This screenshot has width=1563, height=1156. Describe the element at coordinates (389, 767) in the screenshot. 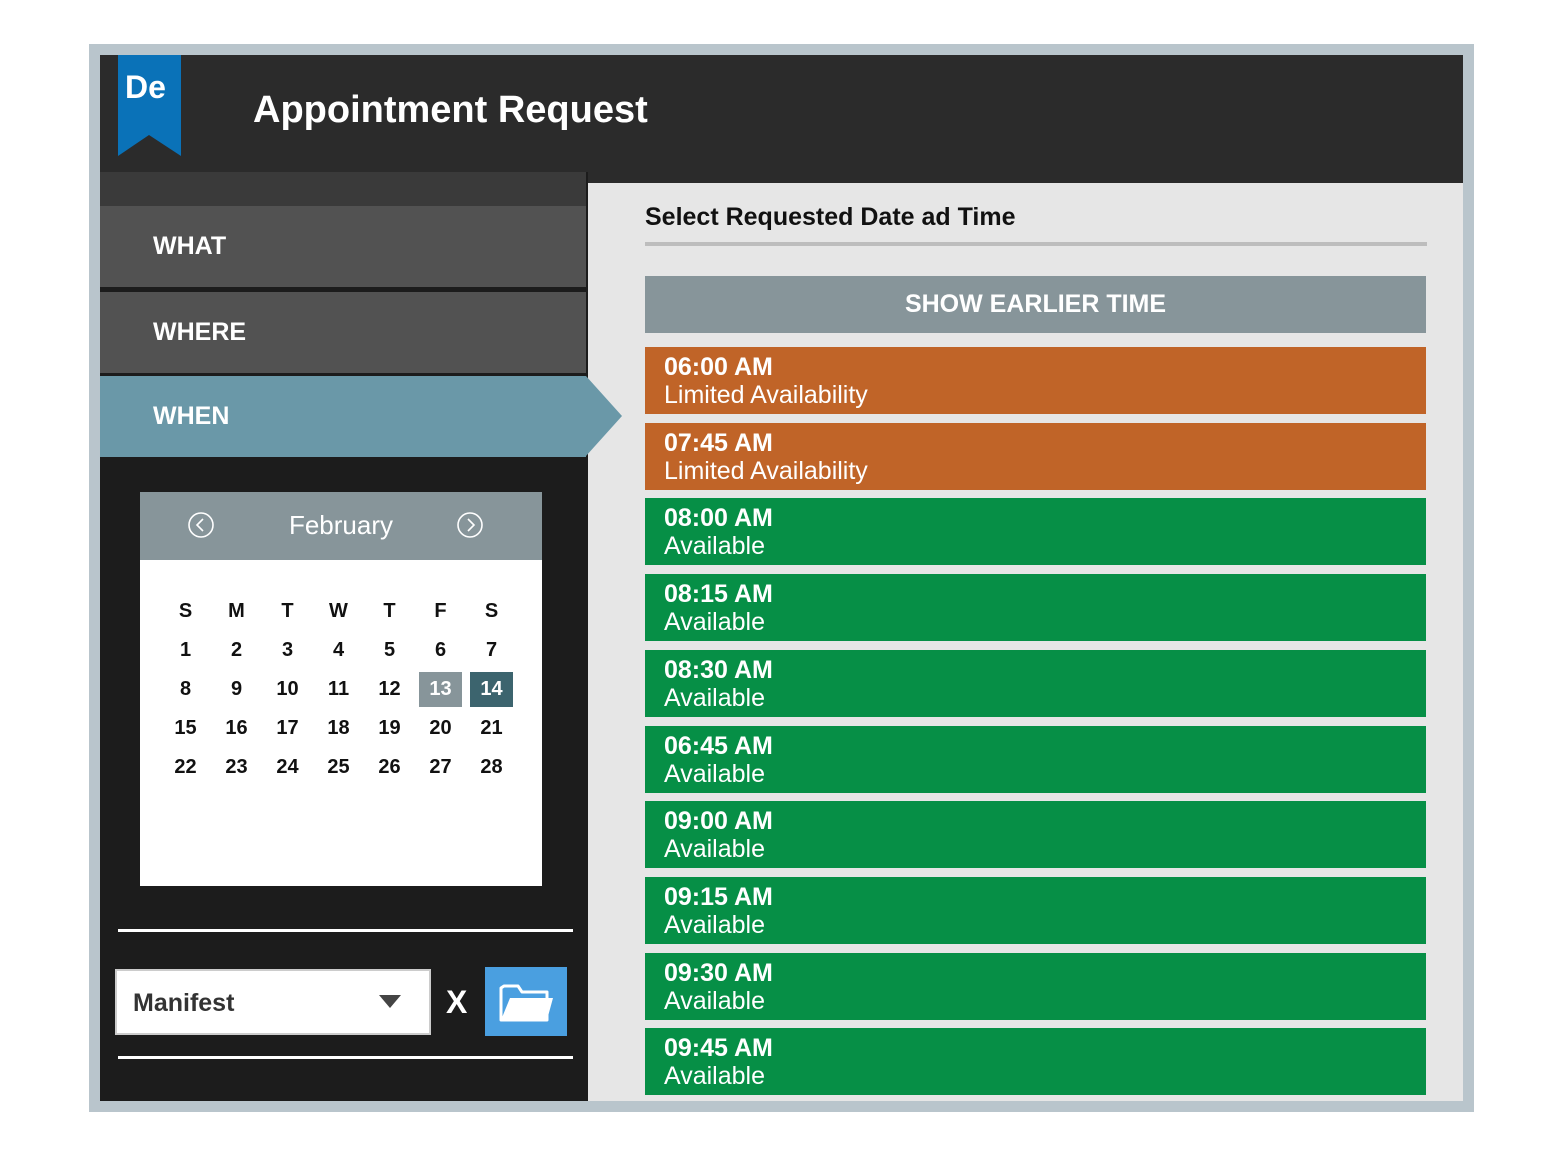

I see `calendar-day-26: 26` at that location.